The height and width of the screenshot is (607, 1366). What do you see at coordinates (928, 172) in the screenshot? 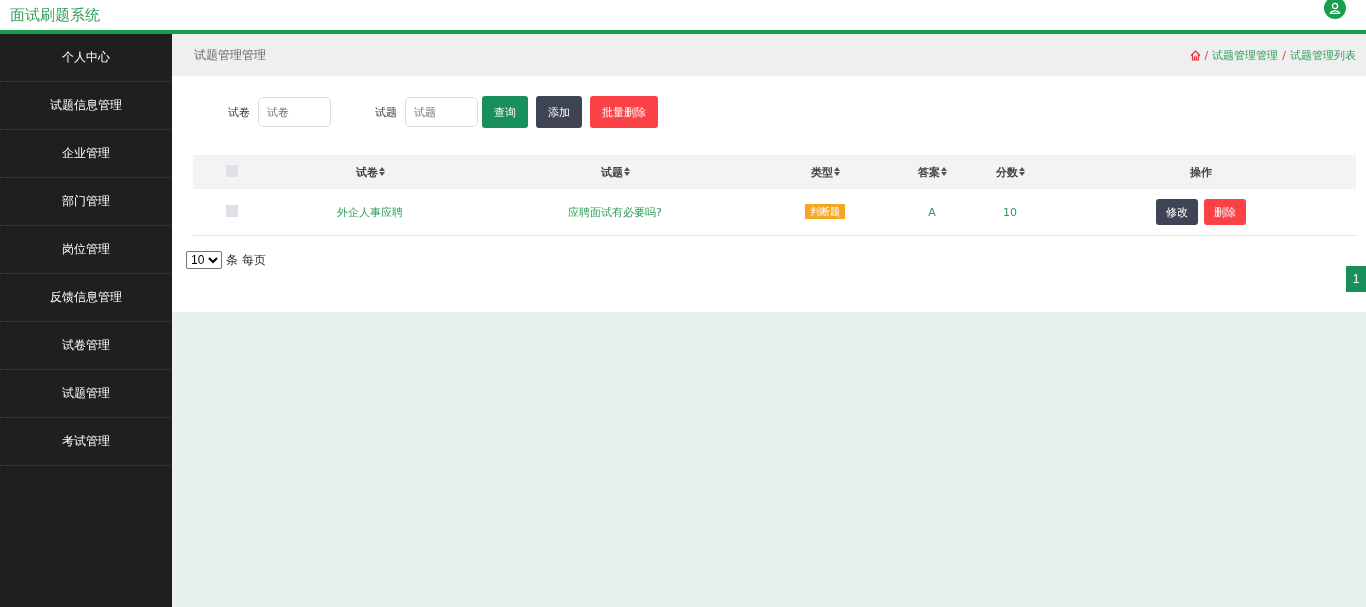
I see `column-header: 答案` at bounding box center [928, 172].